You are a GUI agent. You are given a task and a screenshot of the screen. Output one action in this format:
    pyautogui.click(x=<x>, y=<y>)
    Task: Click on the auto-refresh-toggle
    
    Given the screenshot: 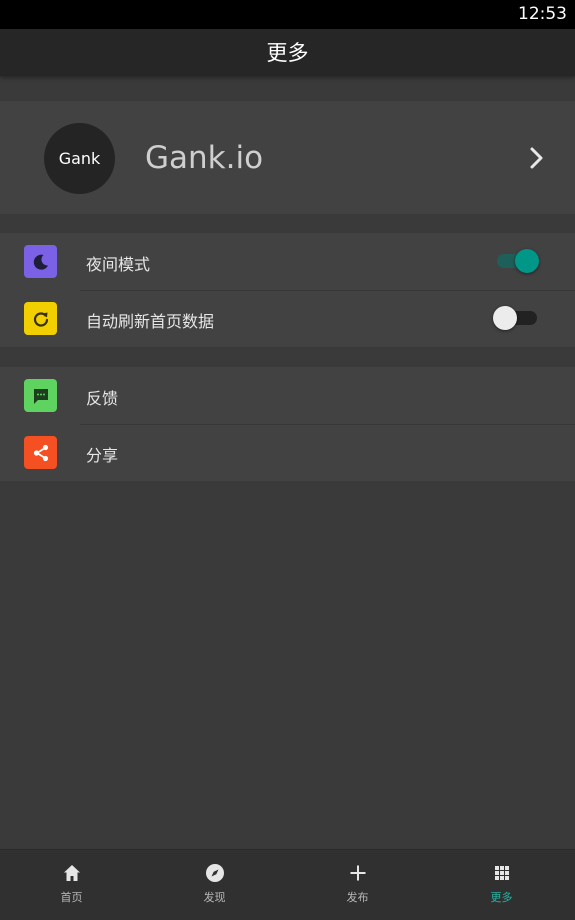 What is the action you would take?
    pyautogui.click(x=516, y=318)
    